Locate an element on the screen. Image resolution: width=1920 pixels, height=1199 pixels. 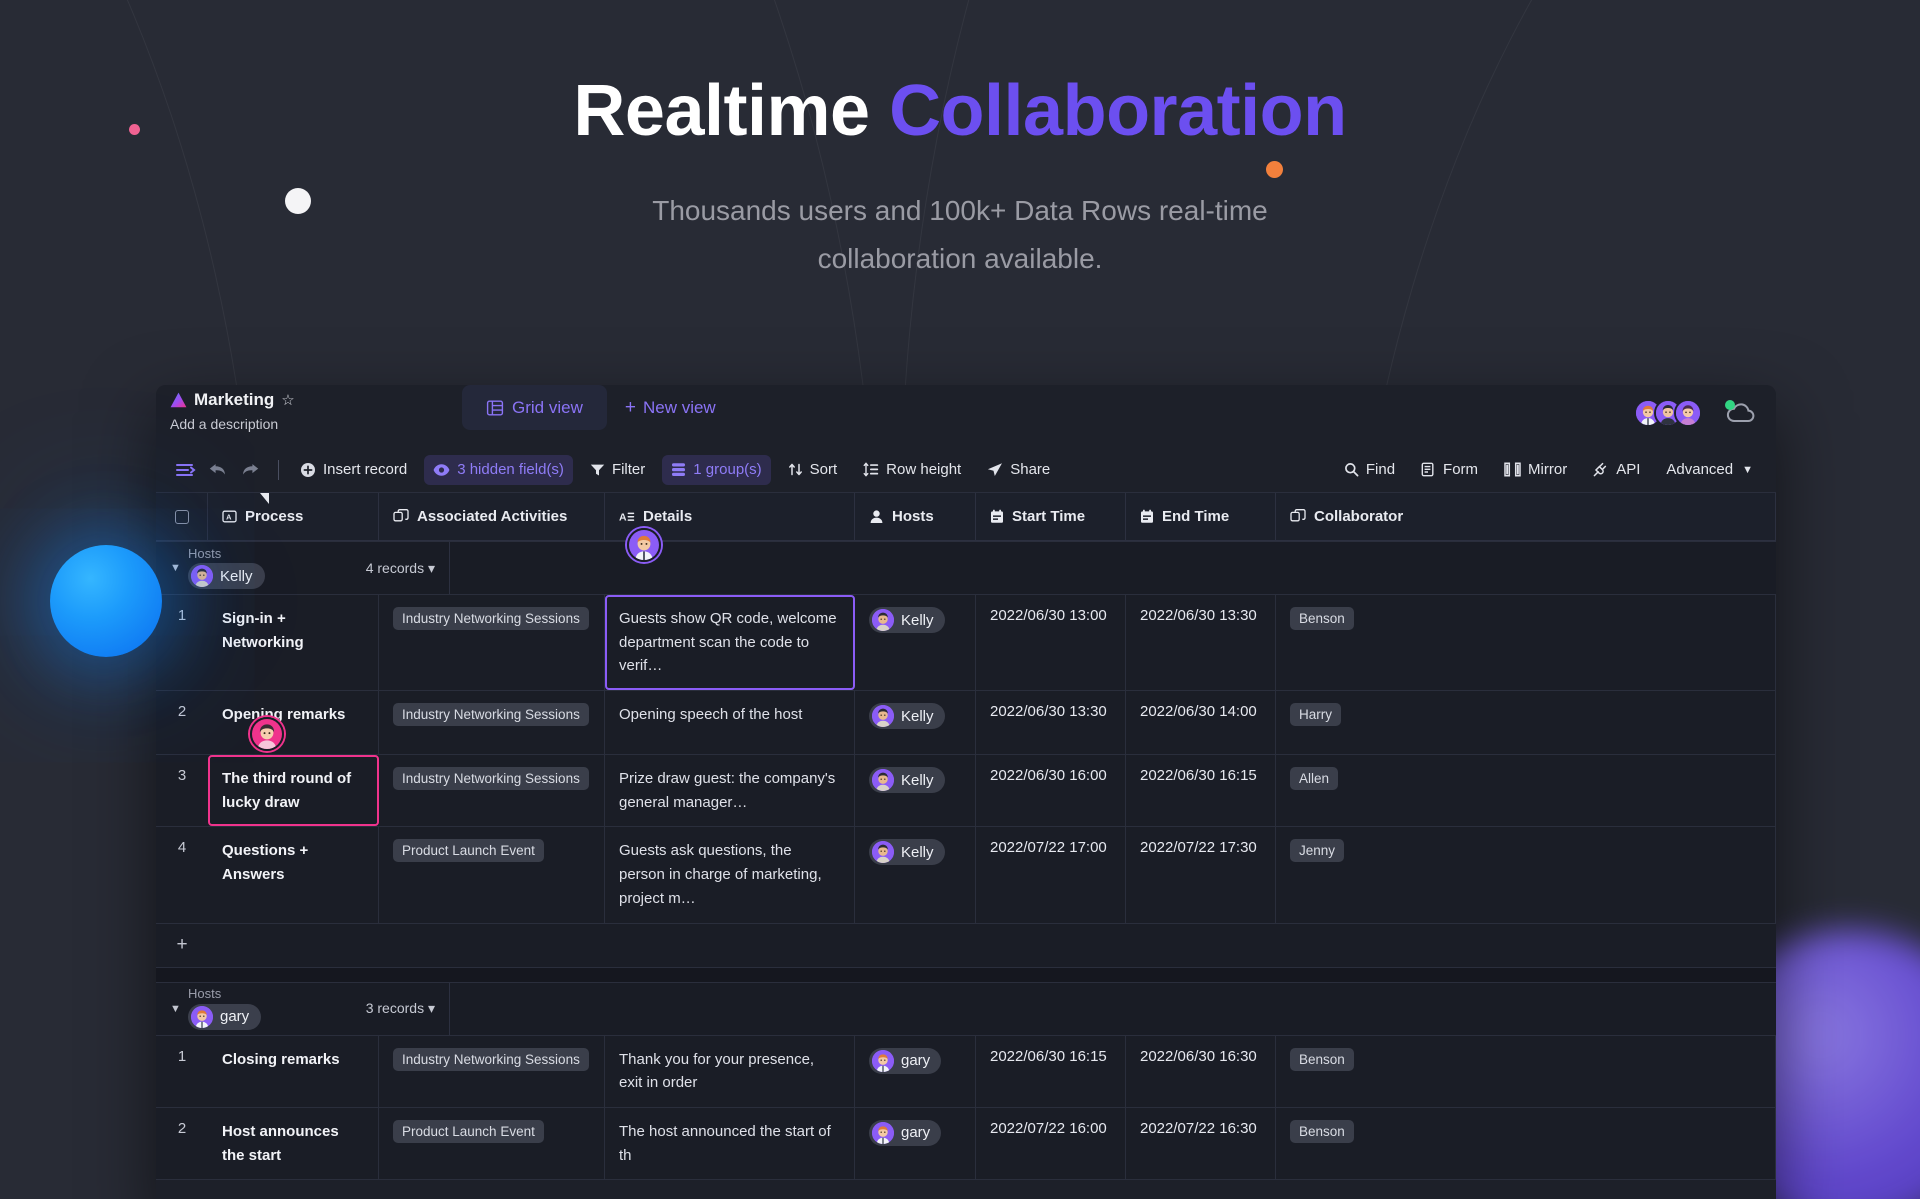
advanced-button: Advanced ▼ is located at coordinates (1709, 470).